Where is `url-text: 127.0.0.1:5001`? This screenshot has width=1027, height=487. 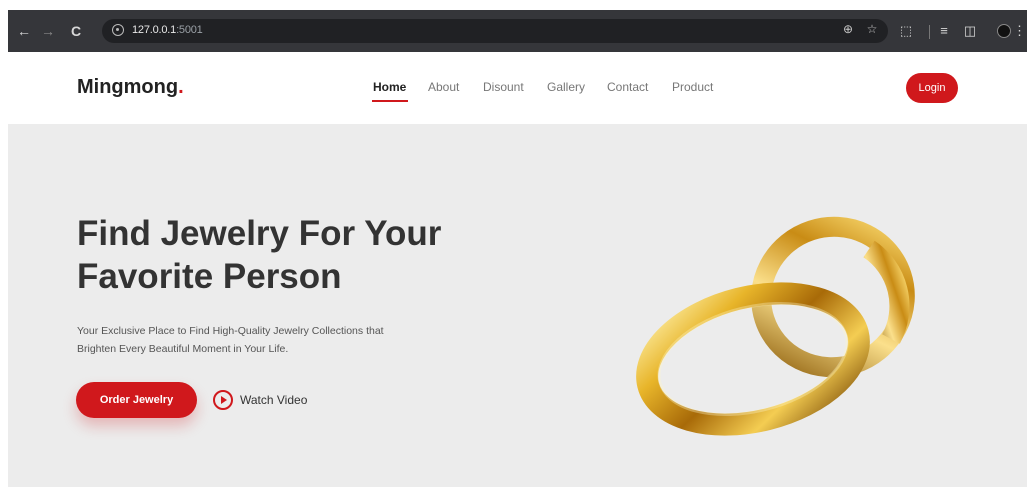
url-text: 127.0.0.1:5001 is located at coordinates (167, 30).